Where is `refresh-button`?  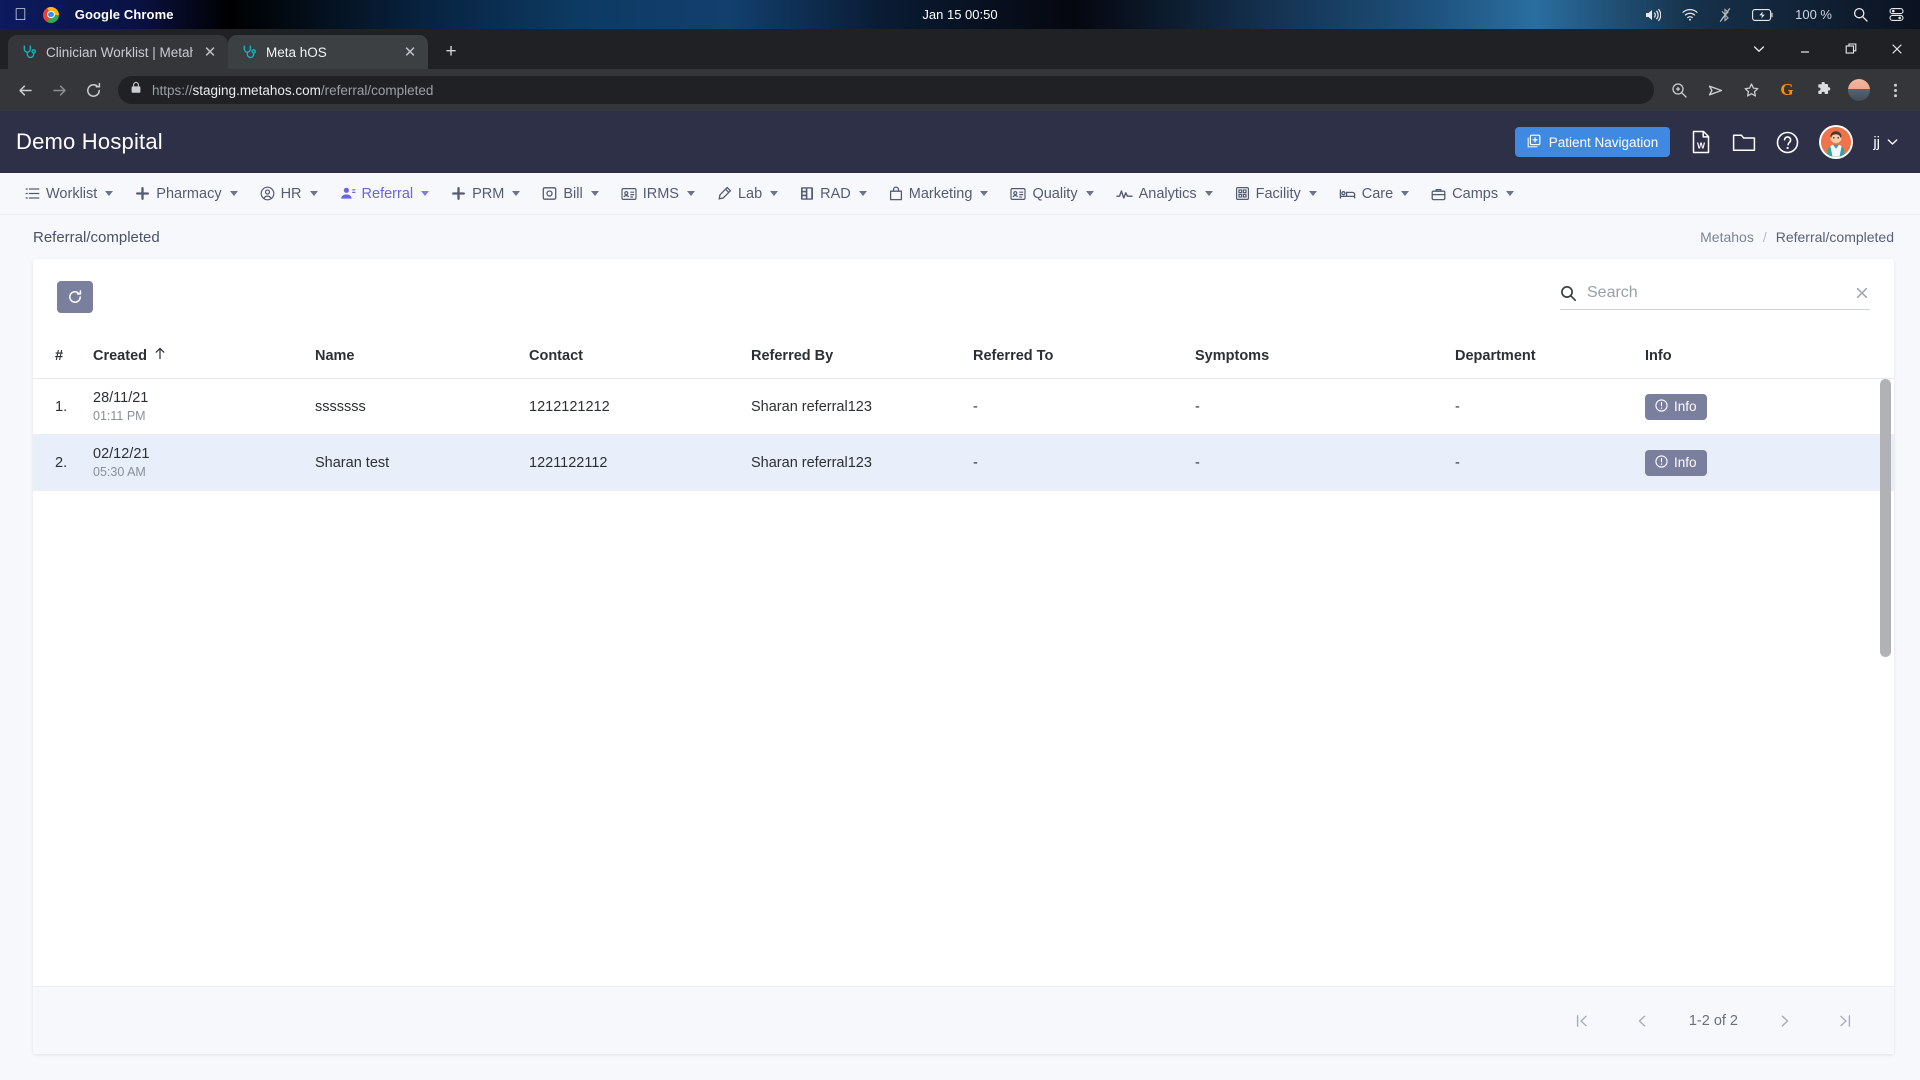
refresh-button is located at coordinates (75, 297).